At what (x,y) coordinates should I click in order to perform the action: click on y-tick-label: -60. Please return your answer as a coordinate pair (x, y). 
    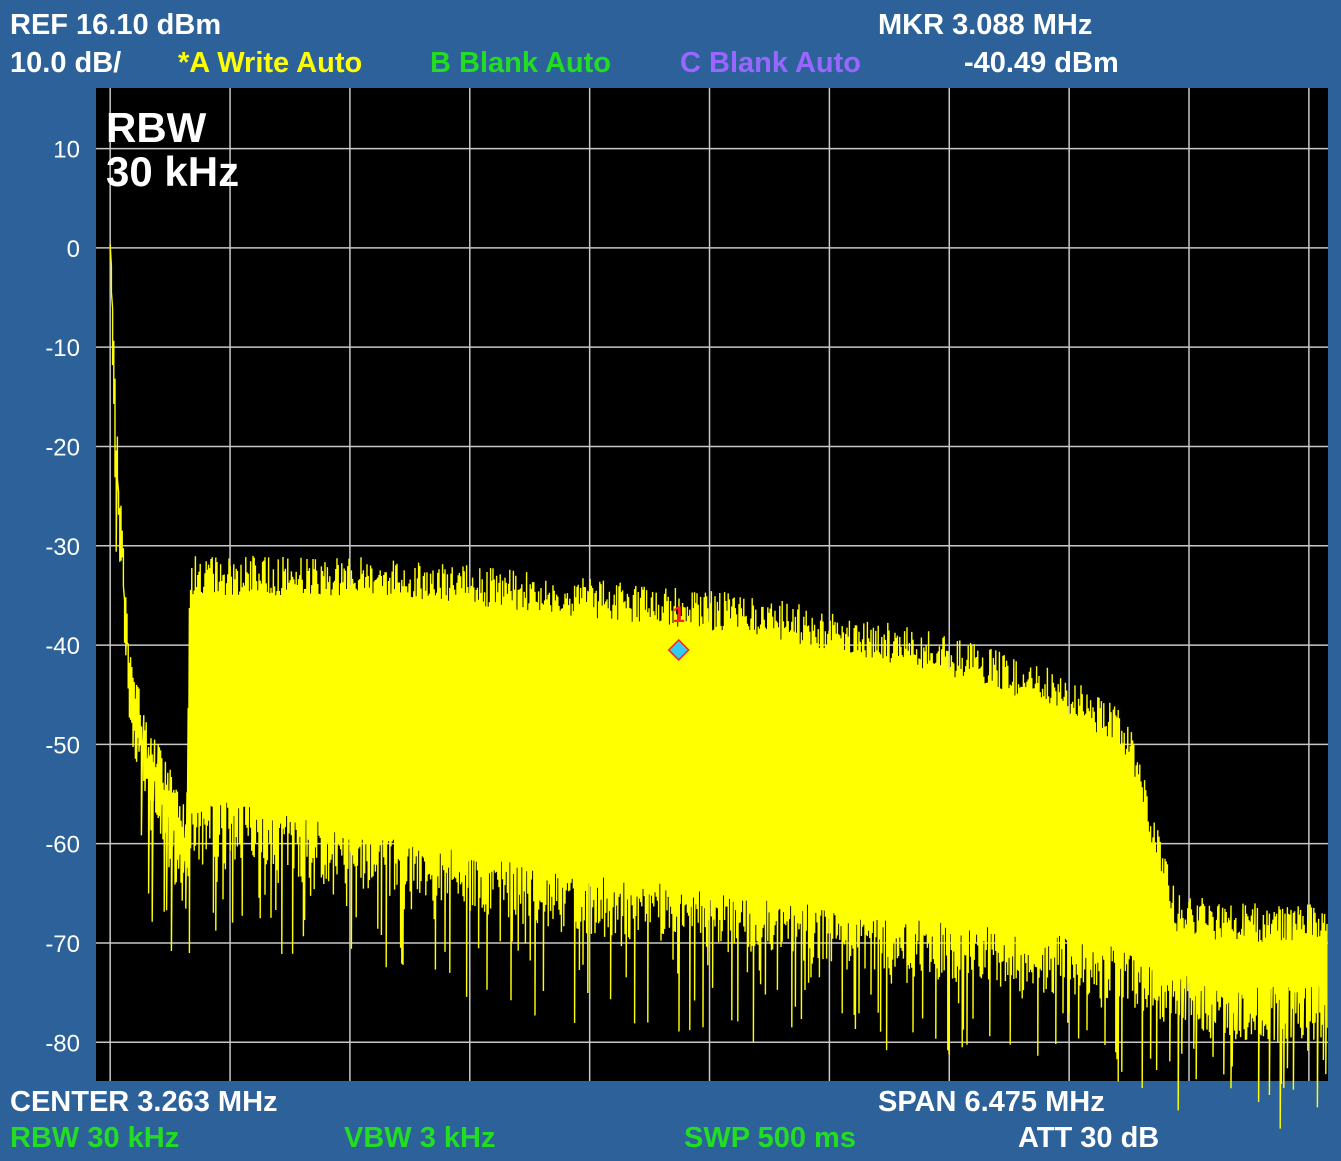
    Looking at the image, I should click on (62, 845).